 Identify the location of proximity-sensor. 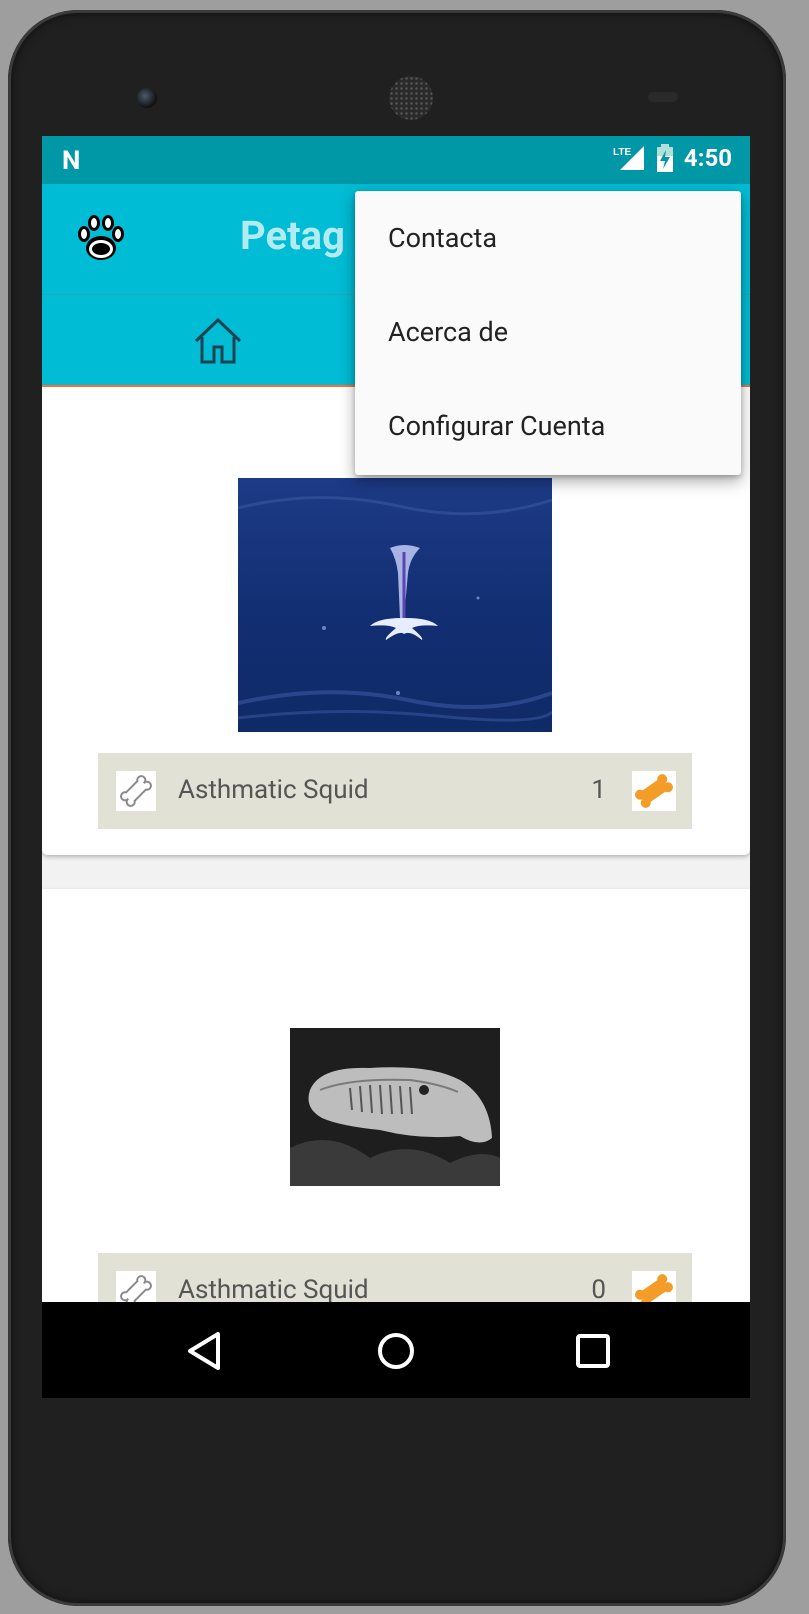
(663, 97).